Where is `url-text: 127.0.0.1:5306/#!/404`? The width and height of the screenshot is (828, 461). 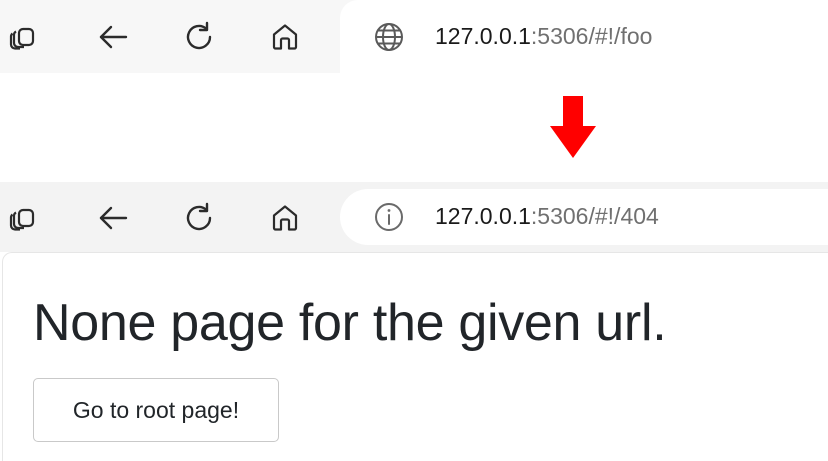
url-text: 127.0.0.1:5306/#!/404 is located at coordinates (547, 216).